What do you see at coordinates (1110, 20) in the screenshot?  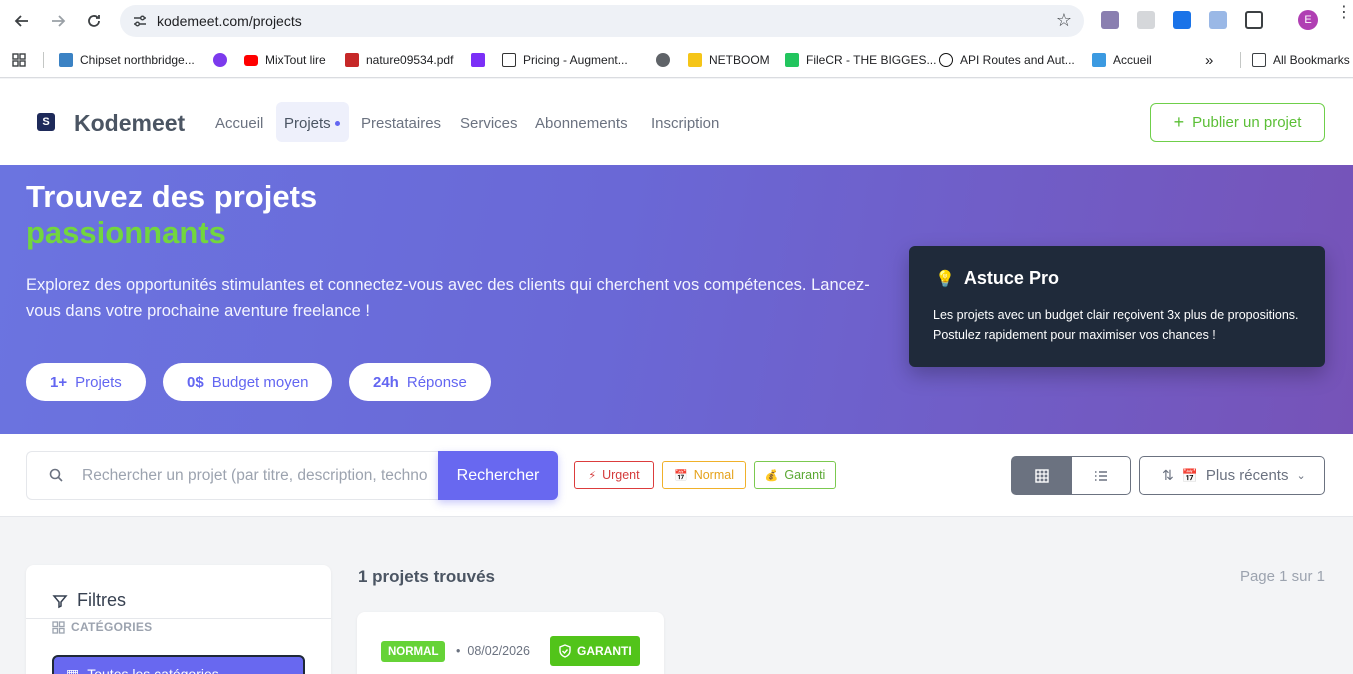 I see `extension-cat-icon` at bounding box center [1110, 20].